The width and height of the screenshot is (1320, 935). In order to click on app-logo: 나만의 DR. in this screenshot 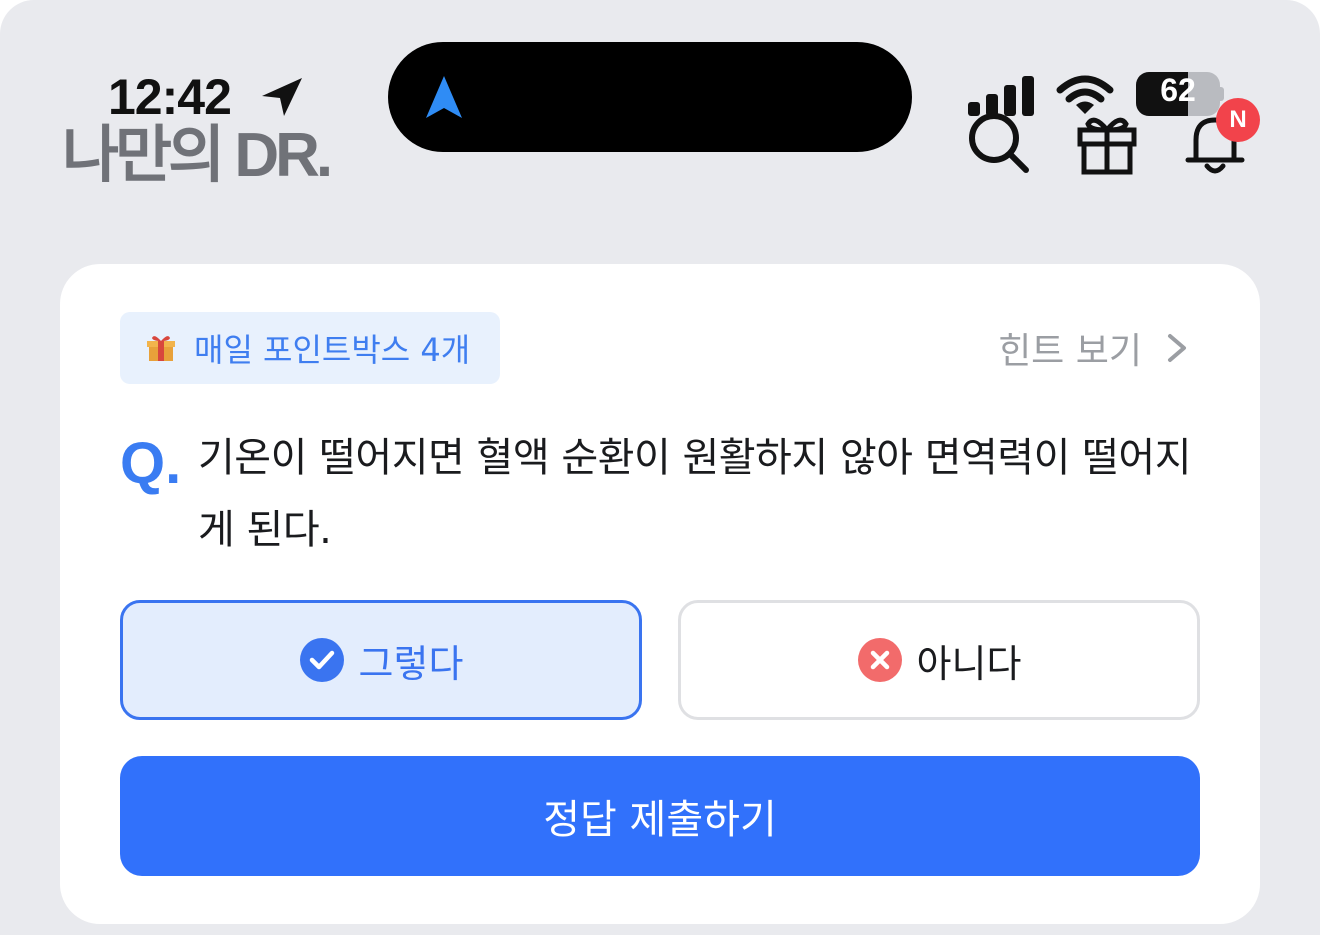, I will do `click(197, 149)`.